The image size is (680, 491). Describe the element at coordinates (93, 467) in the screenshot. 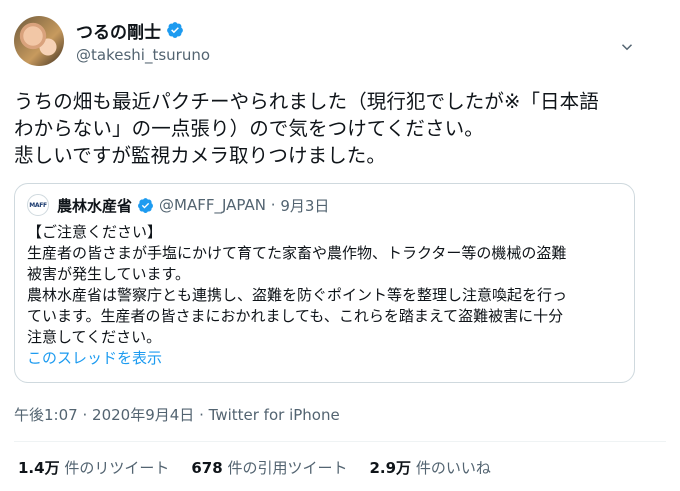

I see `retweets-stat: 1.4万 件のリツイート` at that location.